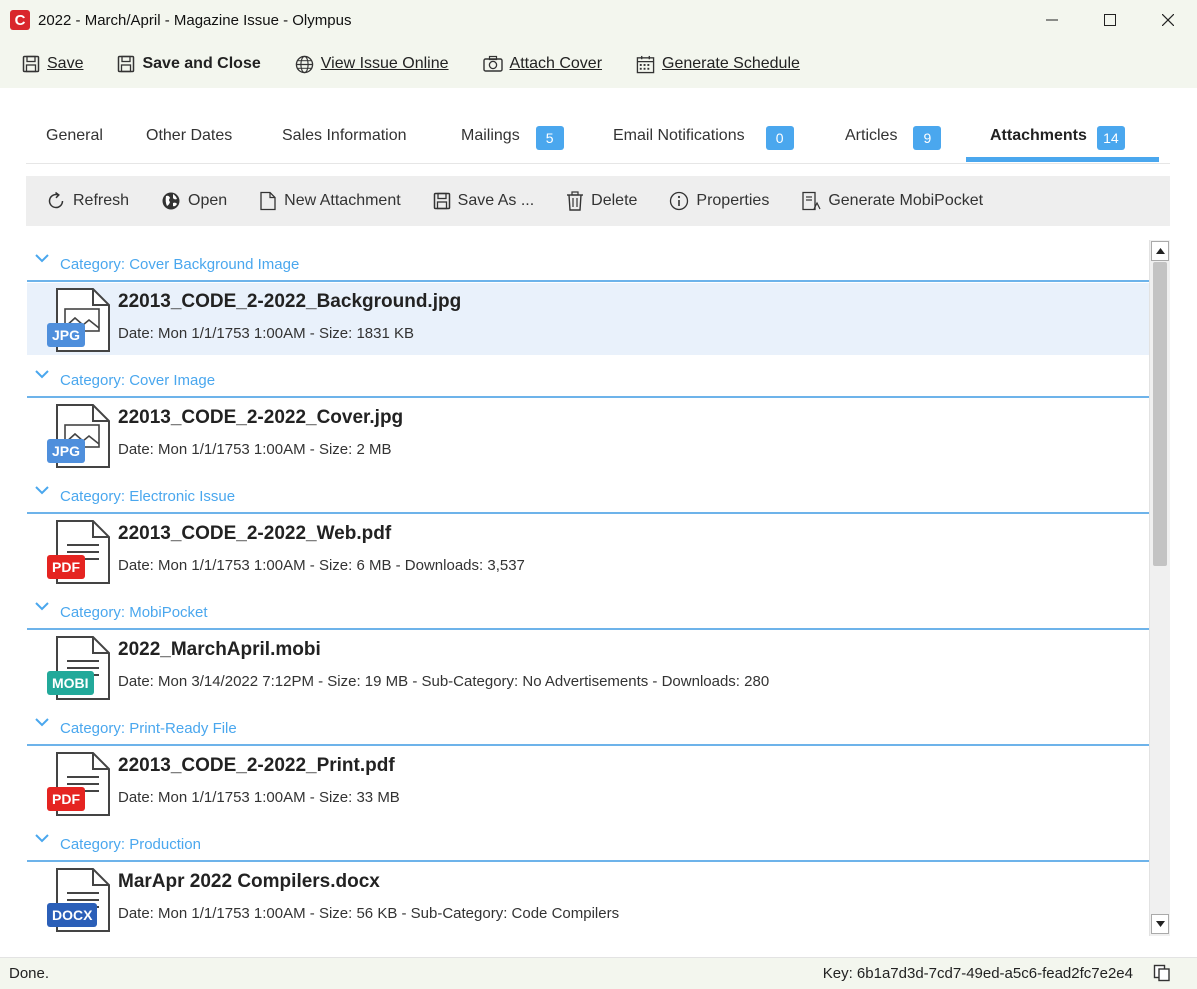  I want to click on scroll-down-button, so click(1160, 924).